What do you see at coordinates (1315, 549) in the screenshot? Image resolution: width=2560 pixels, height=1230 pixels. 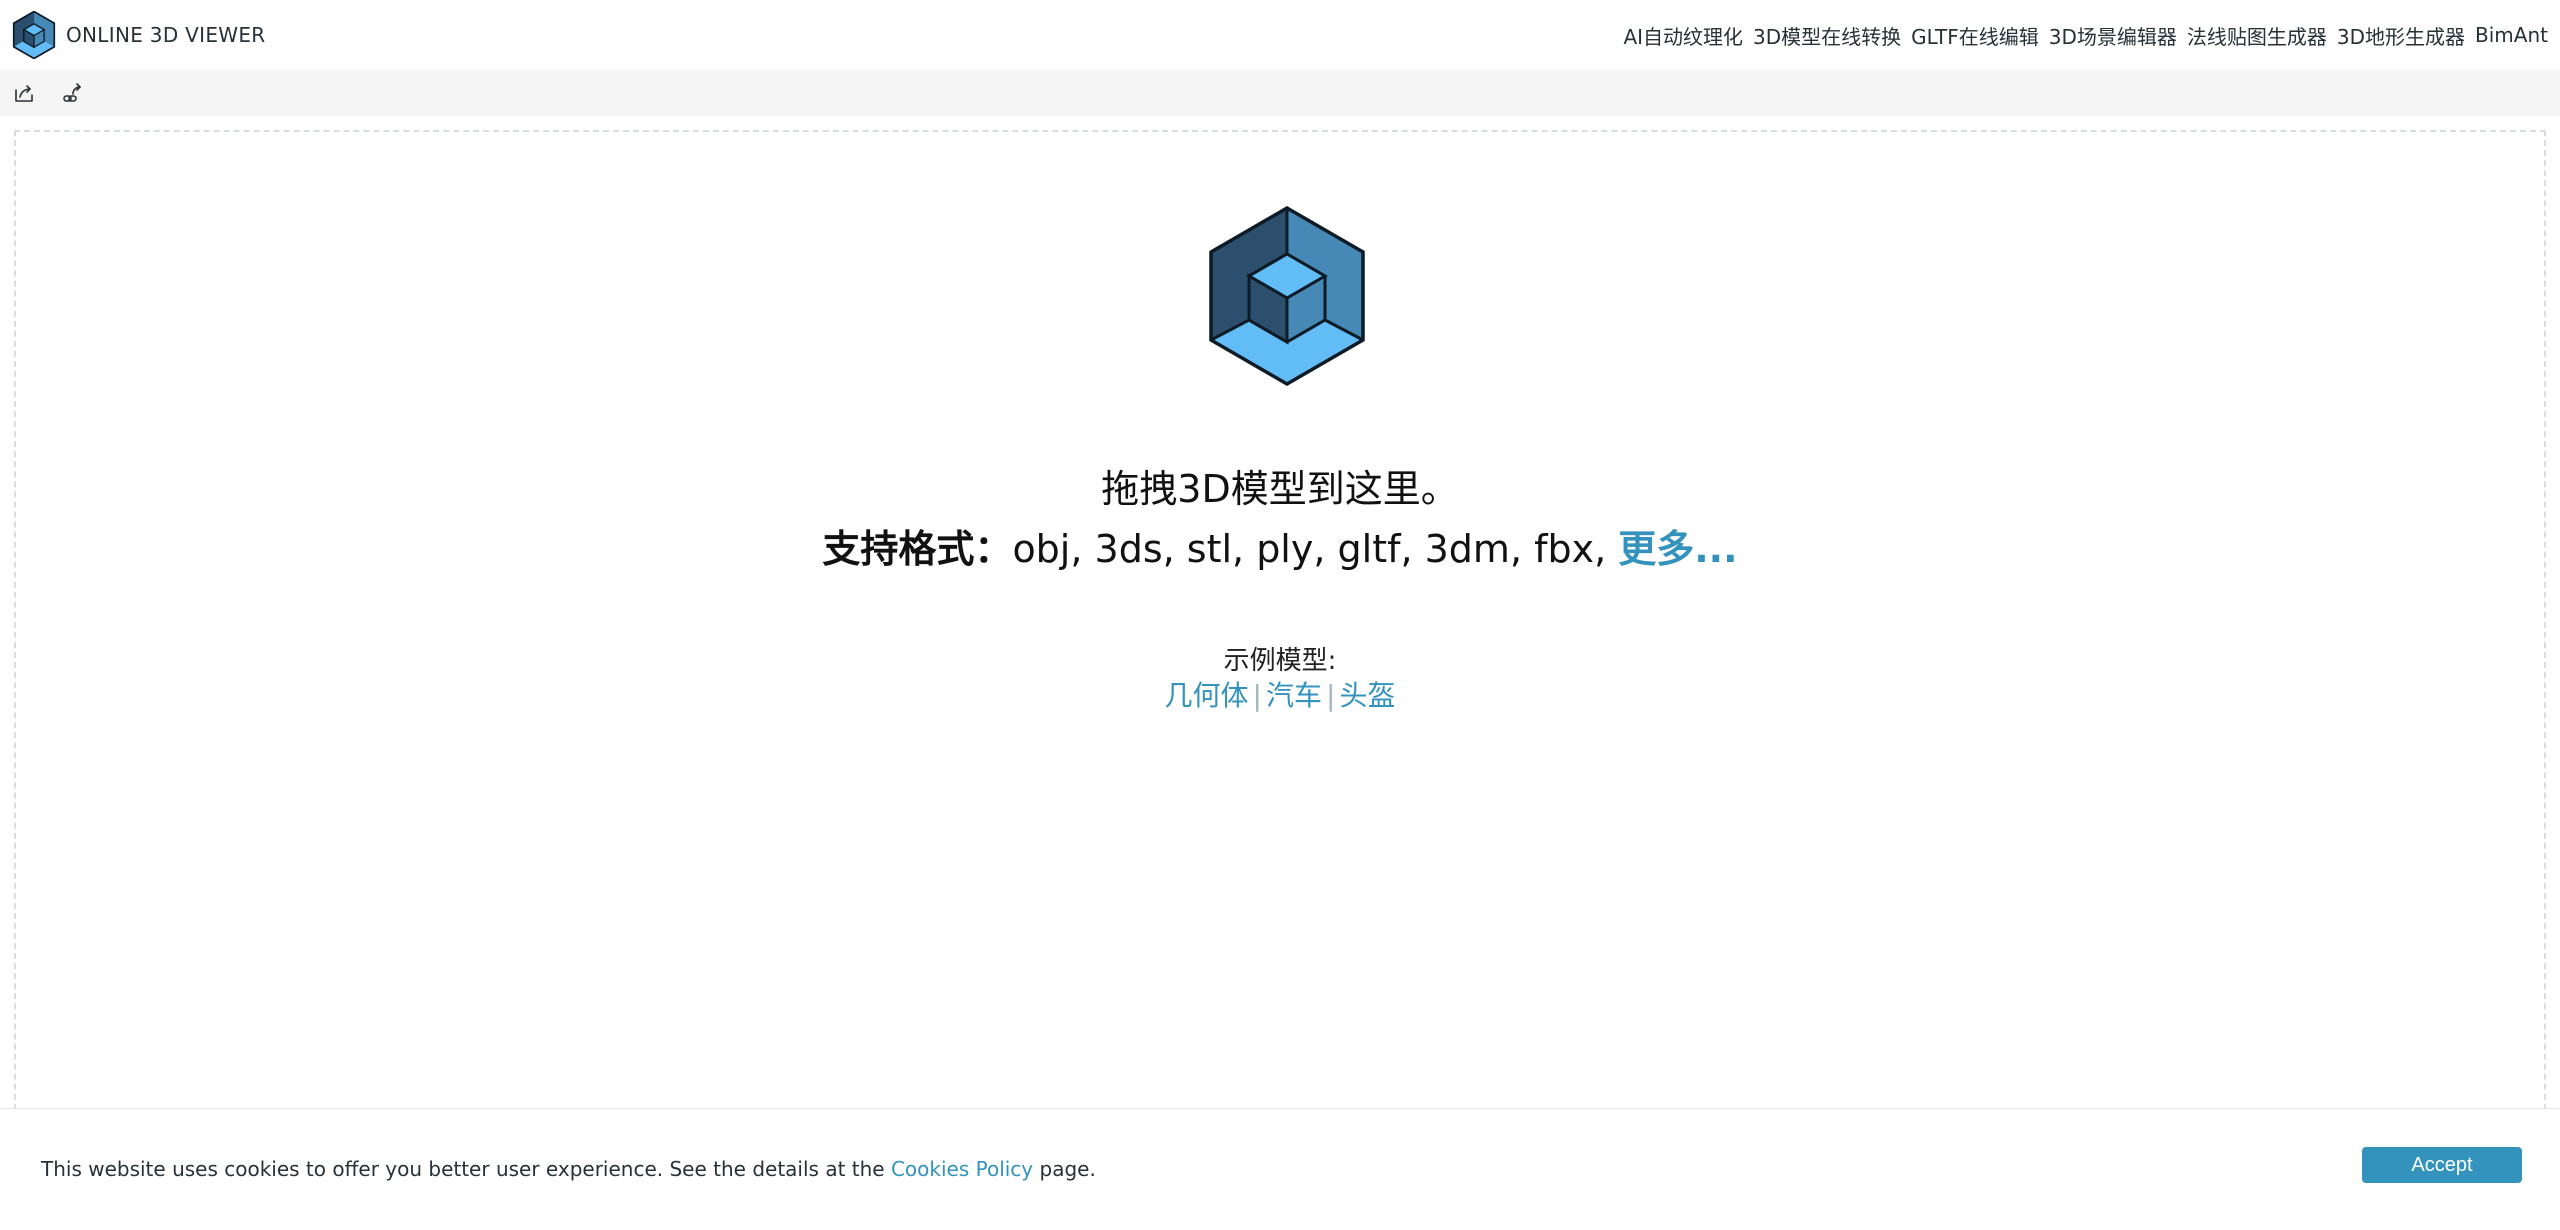 I see `formats-list: obj, 3ds, stl, ply, gltf, 3dm, fbx,` at bounding box center [1315, 549].